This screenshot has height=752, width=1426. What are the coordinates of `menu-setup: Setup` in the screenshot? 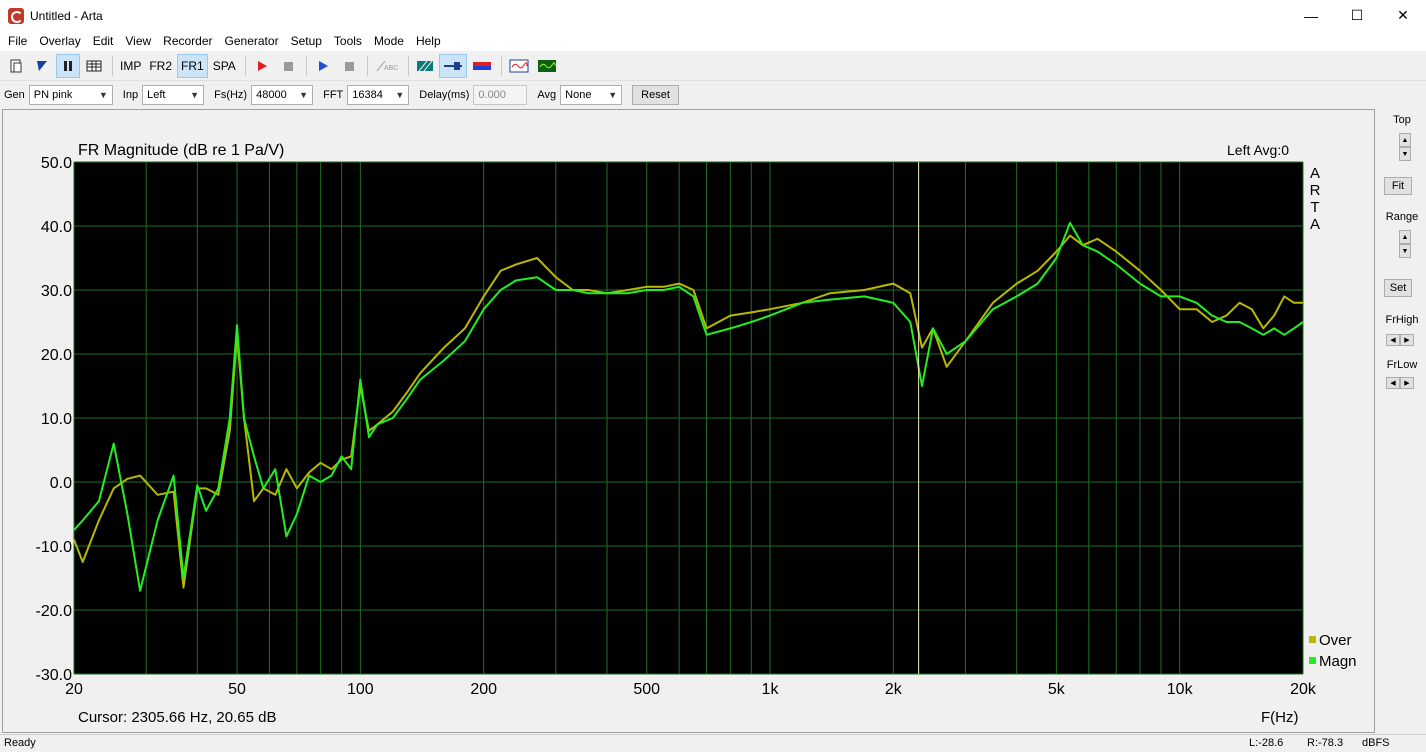 It's located at (306, 41).